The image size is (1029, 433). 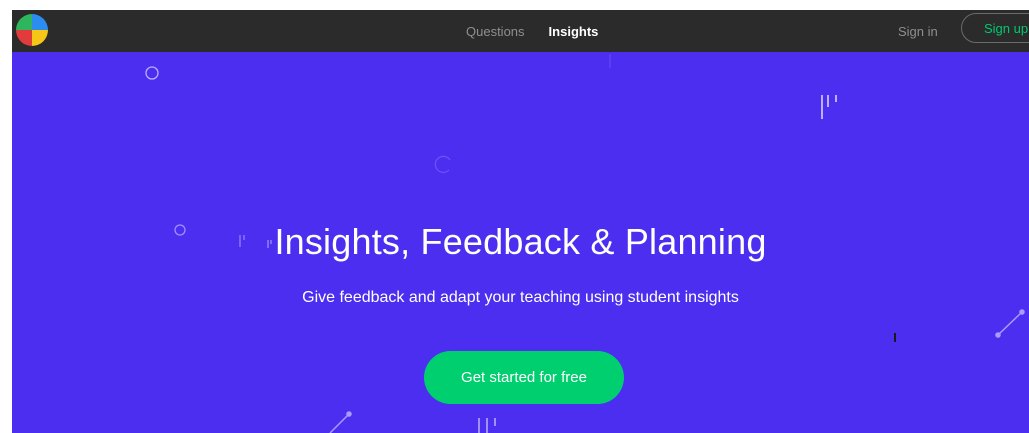 What do you see at coordinates (918, 31) in the screenshot?
I see `sign-in-link: Sign in` at bounding box center [918, 31].